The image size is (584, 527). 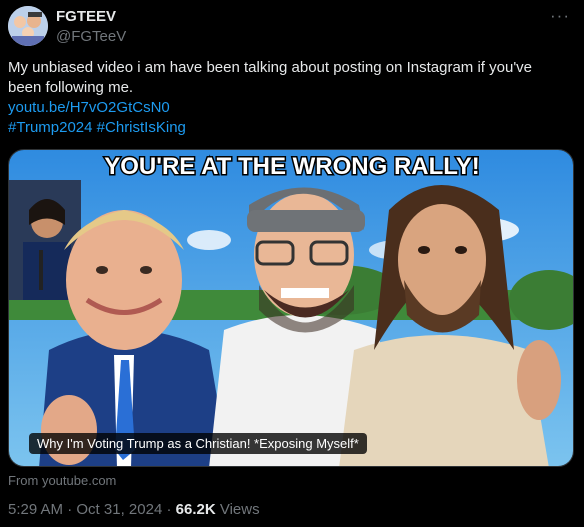 I want to click on fgteev-avatar-icon, so click(x=28, y=26).